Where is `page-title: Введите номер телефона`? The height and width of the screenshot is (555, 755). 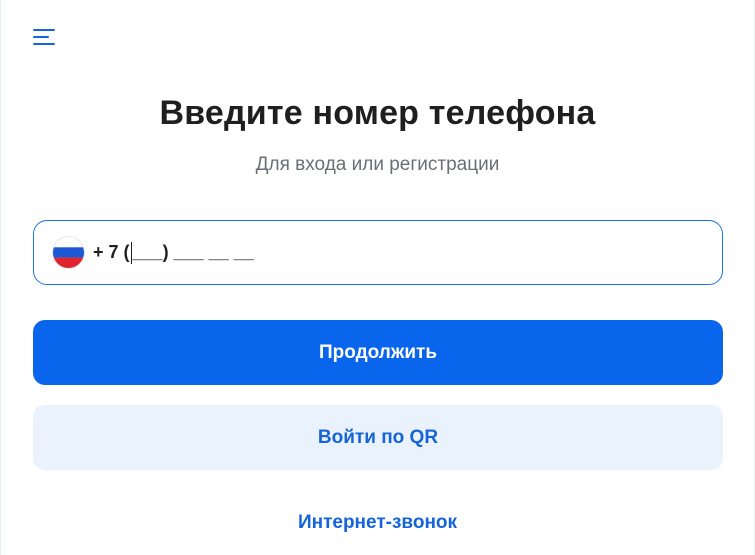
page-title: Введите номер телефона is located at coordinates (377, 113).